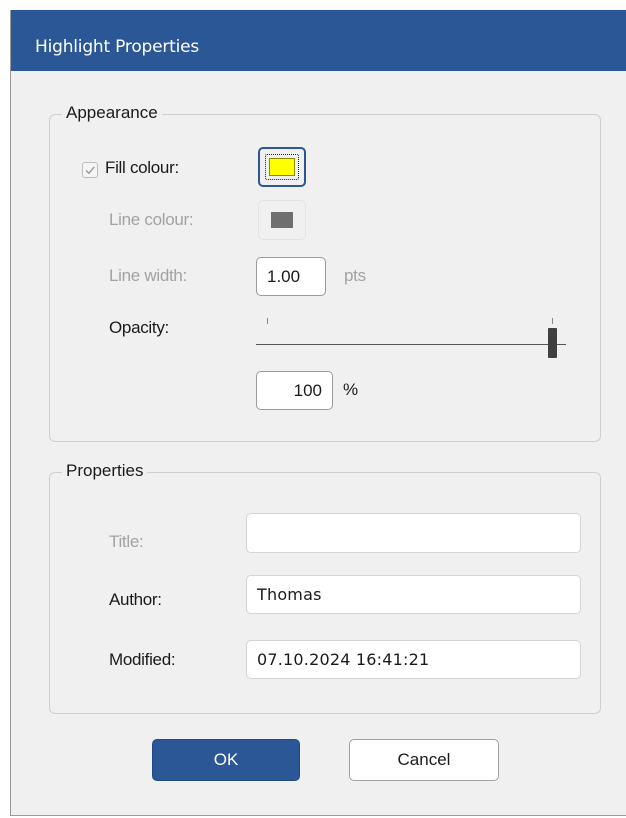  Describe the element at coordinates (126, 541) in the screenshot. I see `title-label: Title:` at that location.